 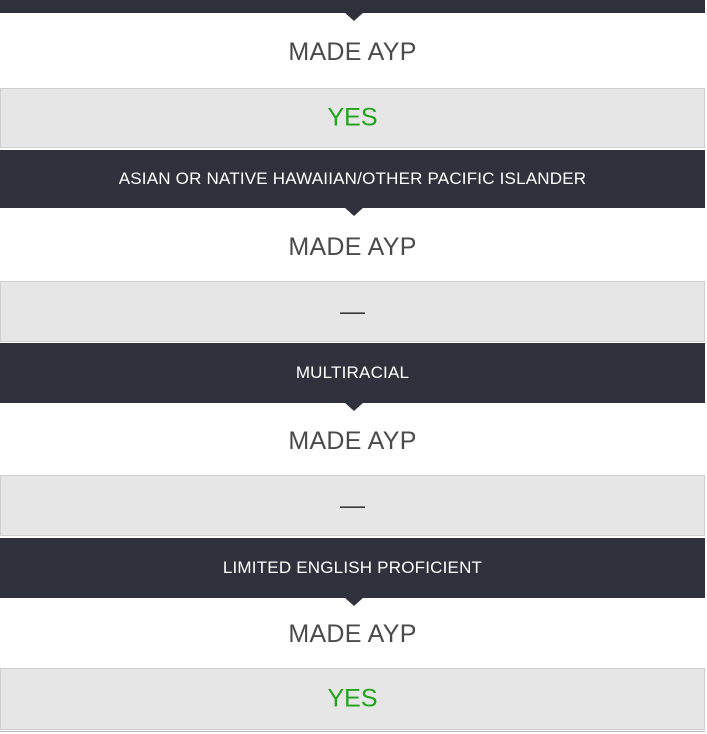 What do you see at coordinates (352, 567) in the screenshot?
I see `subgroup-header-label: LIMITED ENGLISH PROFICIENT` at bounding box center [352, 567].